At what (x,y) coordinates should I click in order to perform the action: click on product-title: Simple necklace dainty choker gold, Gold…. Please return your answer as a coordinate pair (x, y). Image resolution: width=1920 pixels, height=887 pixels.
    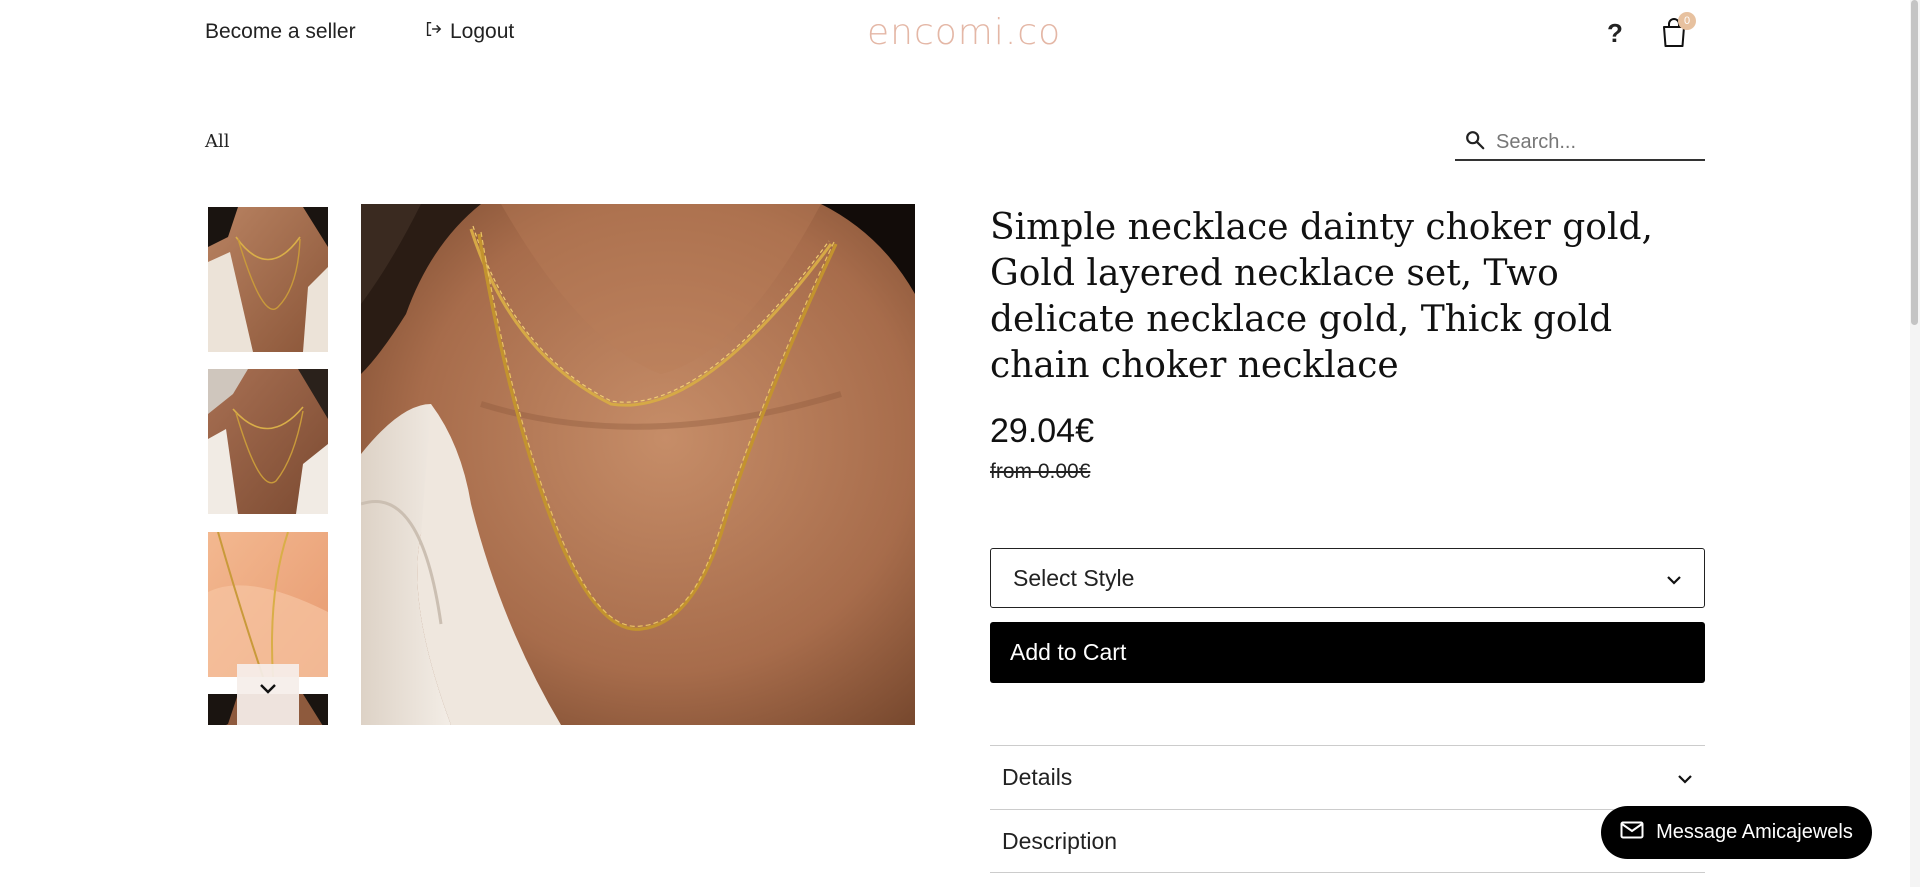
    Looking at the image, I should click on (1321, 296).